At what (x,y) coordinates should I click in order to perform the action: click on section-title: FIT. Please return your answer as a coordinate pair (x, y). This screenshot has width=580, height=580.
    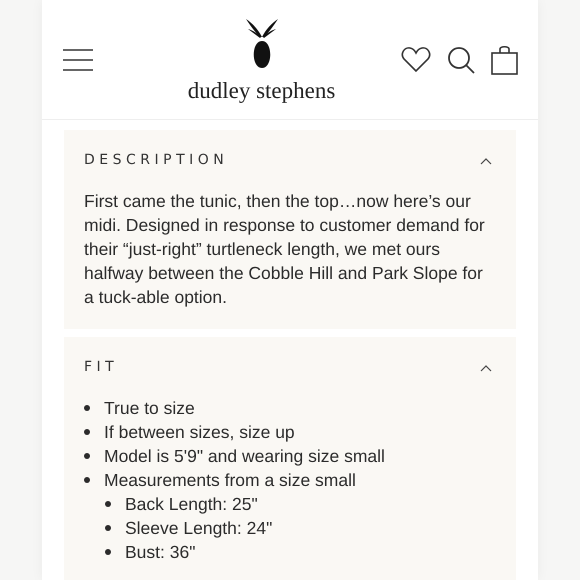
    Looking at the image, I should click on (101, 367).